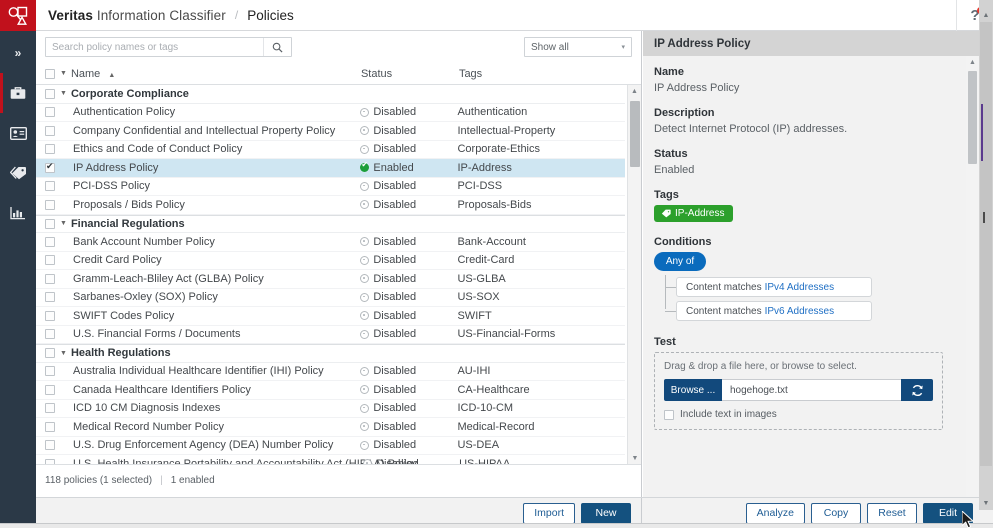  Describe the element at coordinates (669, 414) in the screenshot. I see `include-images-checkbox` at that location.